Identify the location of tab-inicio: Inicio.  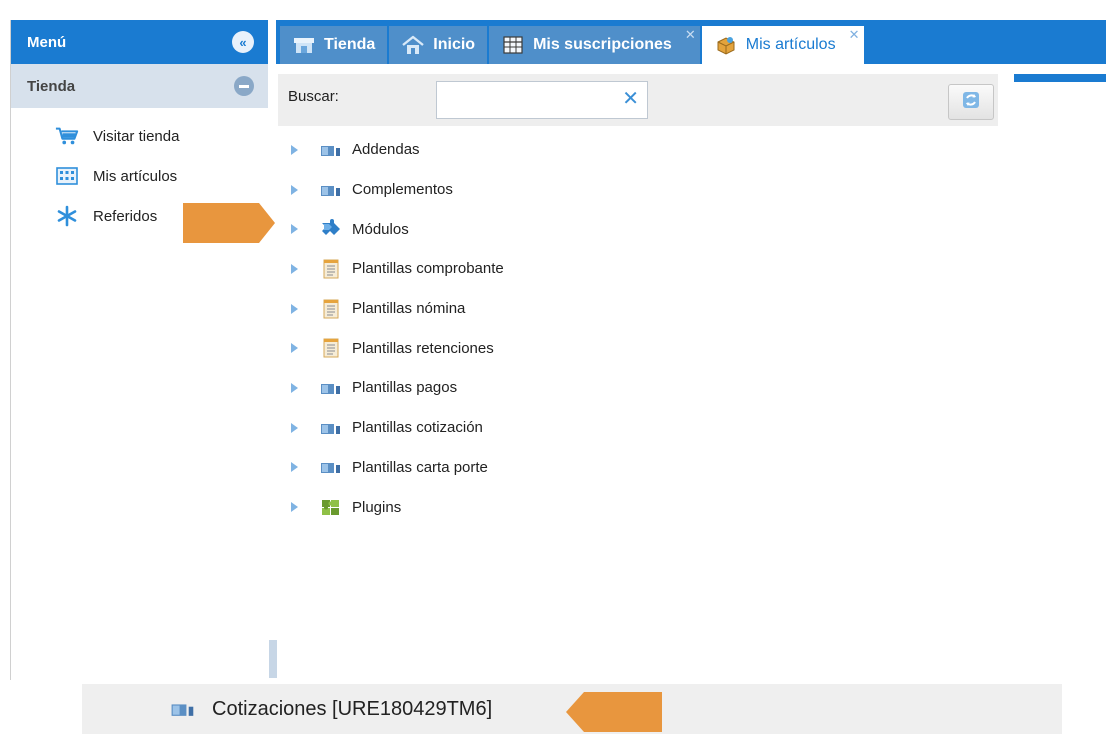
(438, 45).